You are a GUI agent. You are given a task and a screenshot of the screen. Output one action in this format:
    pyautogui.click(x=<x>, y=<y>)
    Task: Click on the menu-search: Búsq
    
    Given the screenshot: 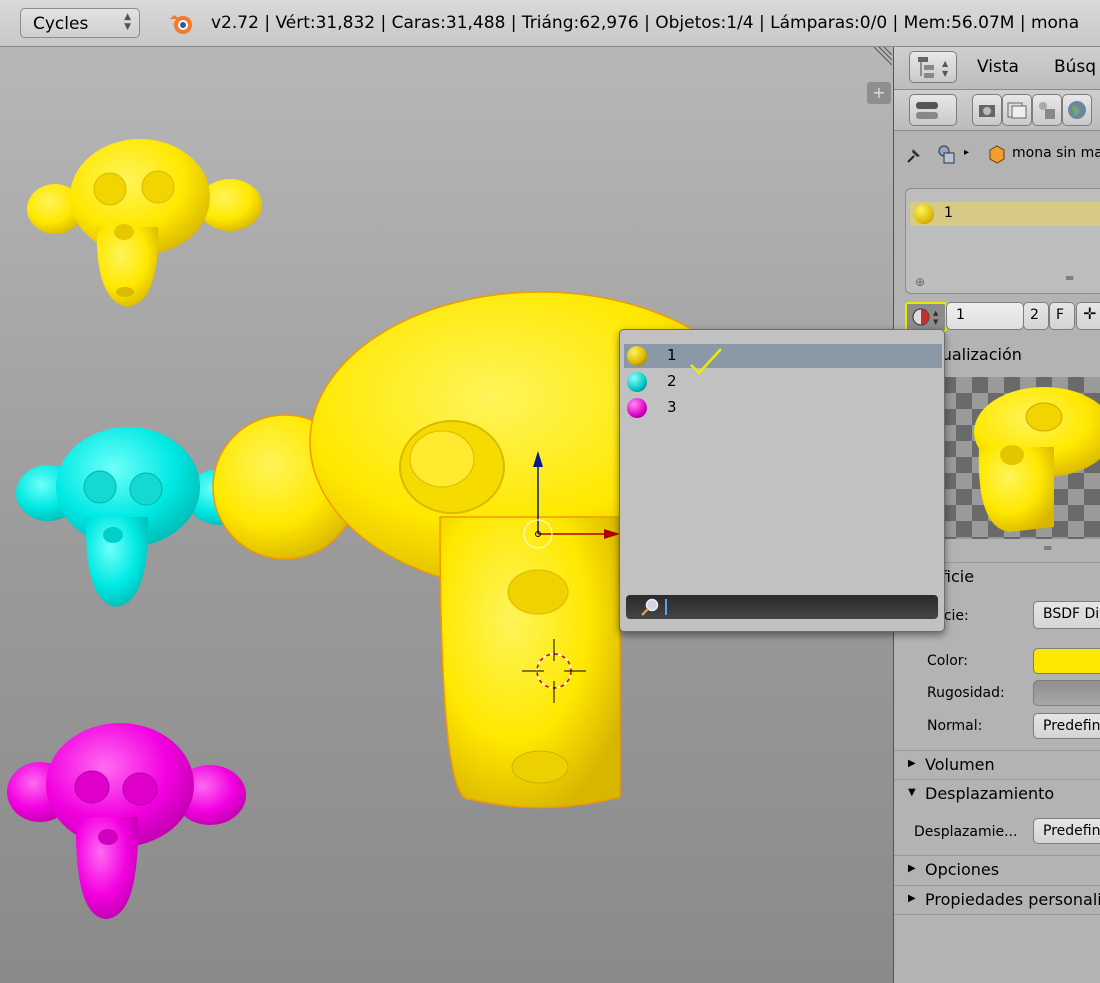 What is the action you would take?
    pyautogui.click(x=1075, y=67)
    